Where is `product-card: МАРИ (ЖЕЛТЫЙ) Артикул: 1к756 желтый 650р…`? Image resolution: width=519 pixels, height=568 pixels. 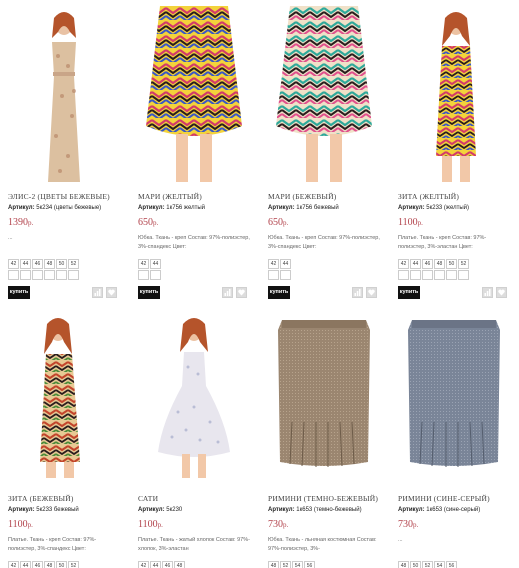 product-card: МАРИ (ЖЕЛТЫЙ) Артикул: 1к756 желтый 650р… is located at coordinates (200, 152).